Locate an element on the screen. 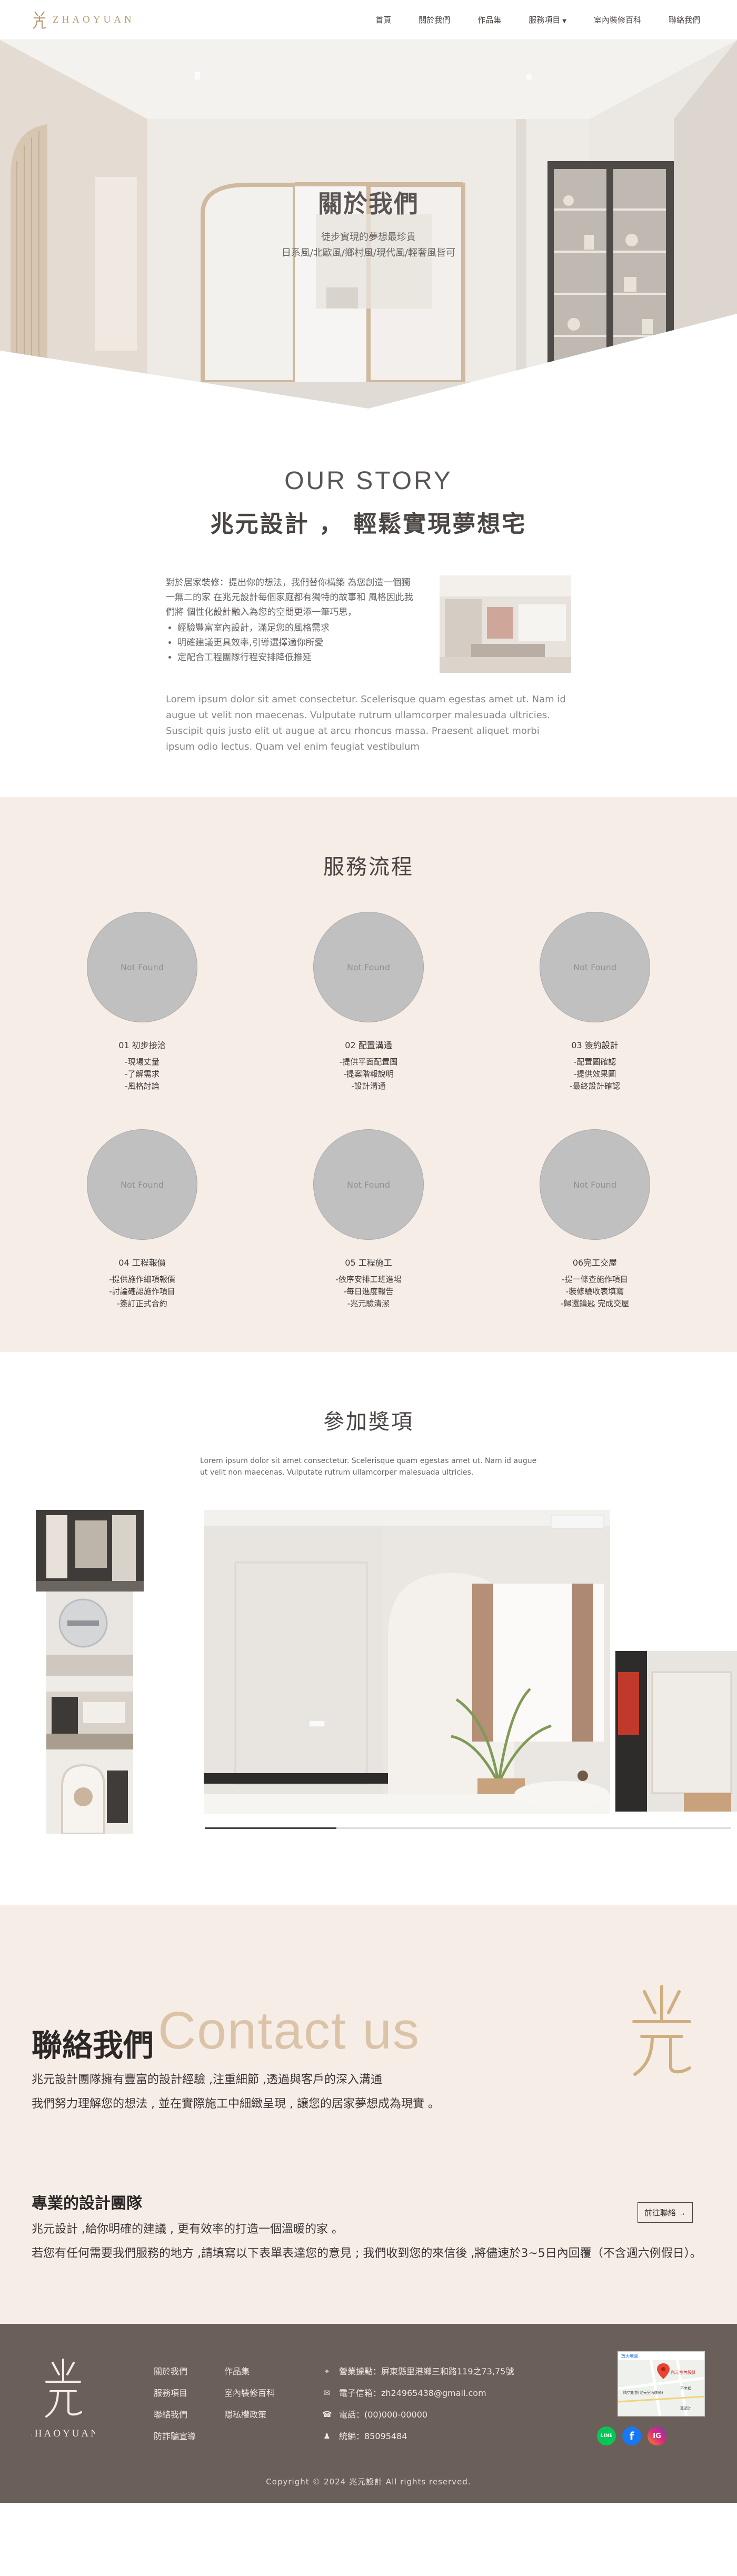  footer-link: 服務項目 is located at coordinates (175, 2393).